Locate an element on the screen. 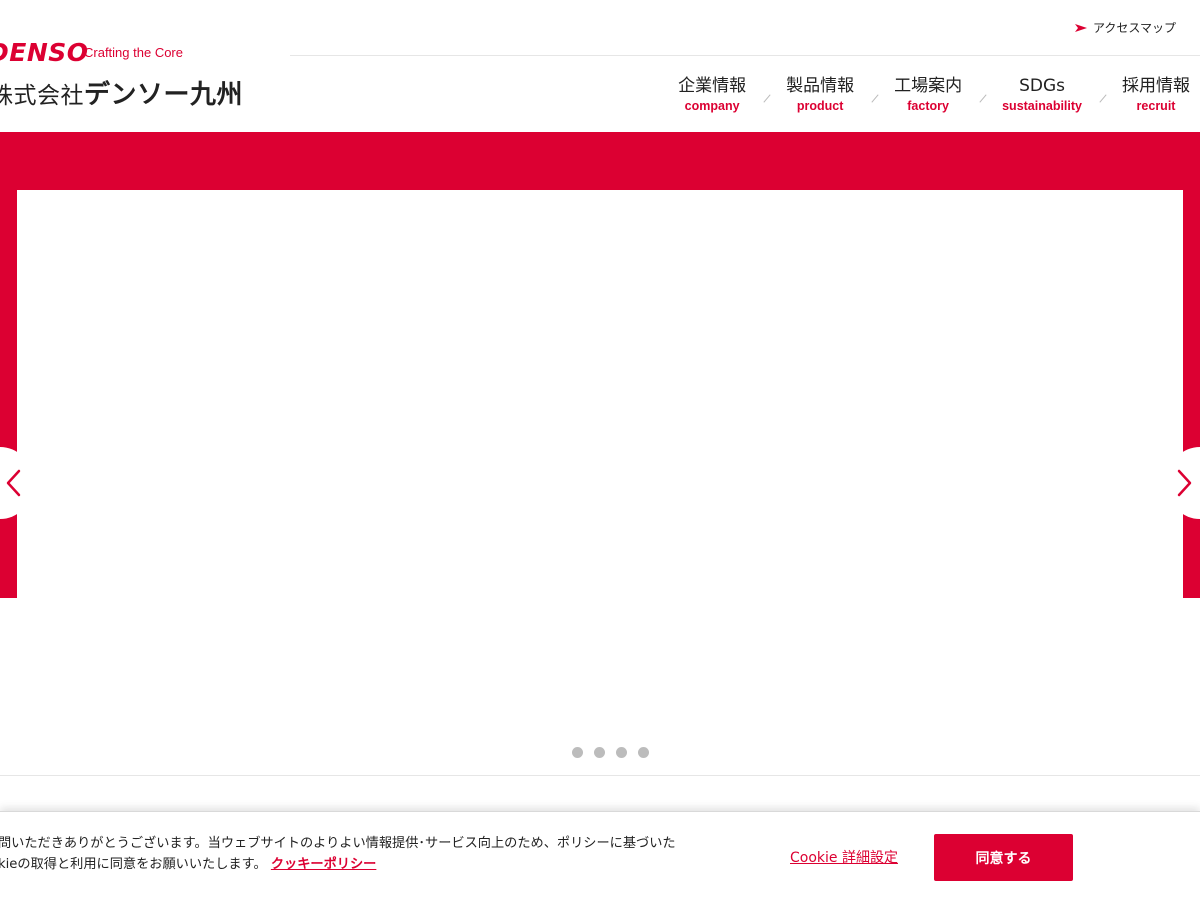 This screenshot has width=1200, height=900. cookie-message-line2-text: kieの取得と利用に同意をお願いいたします。 is located at coordinates (133, 864).